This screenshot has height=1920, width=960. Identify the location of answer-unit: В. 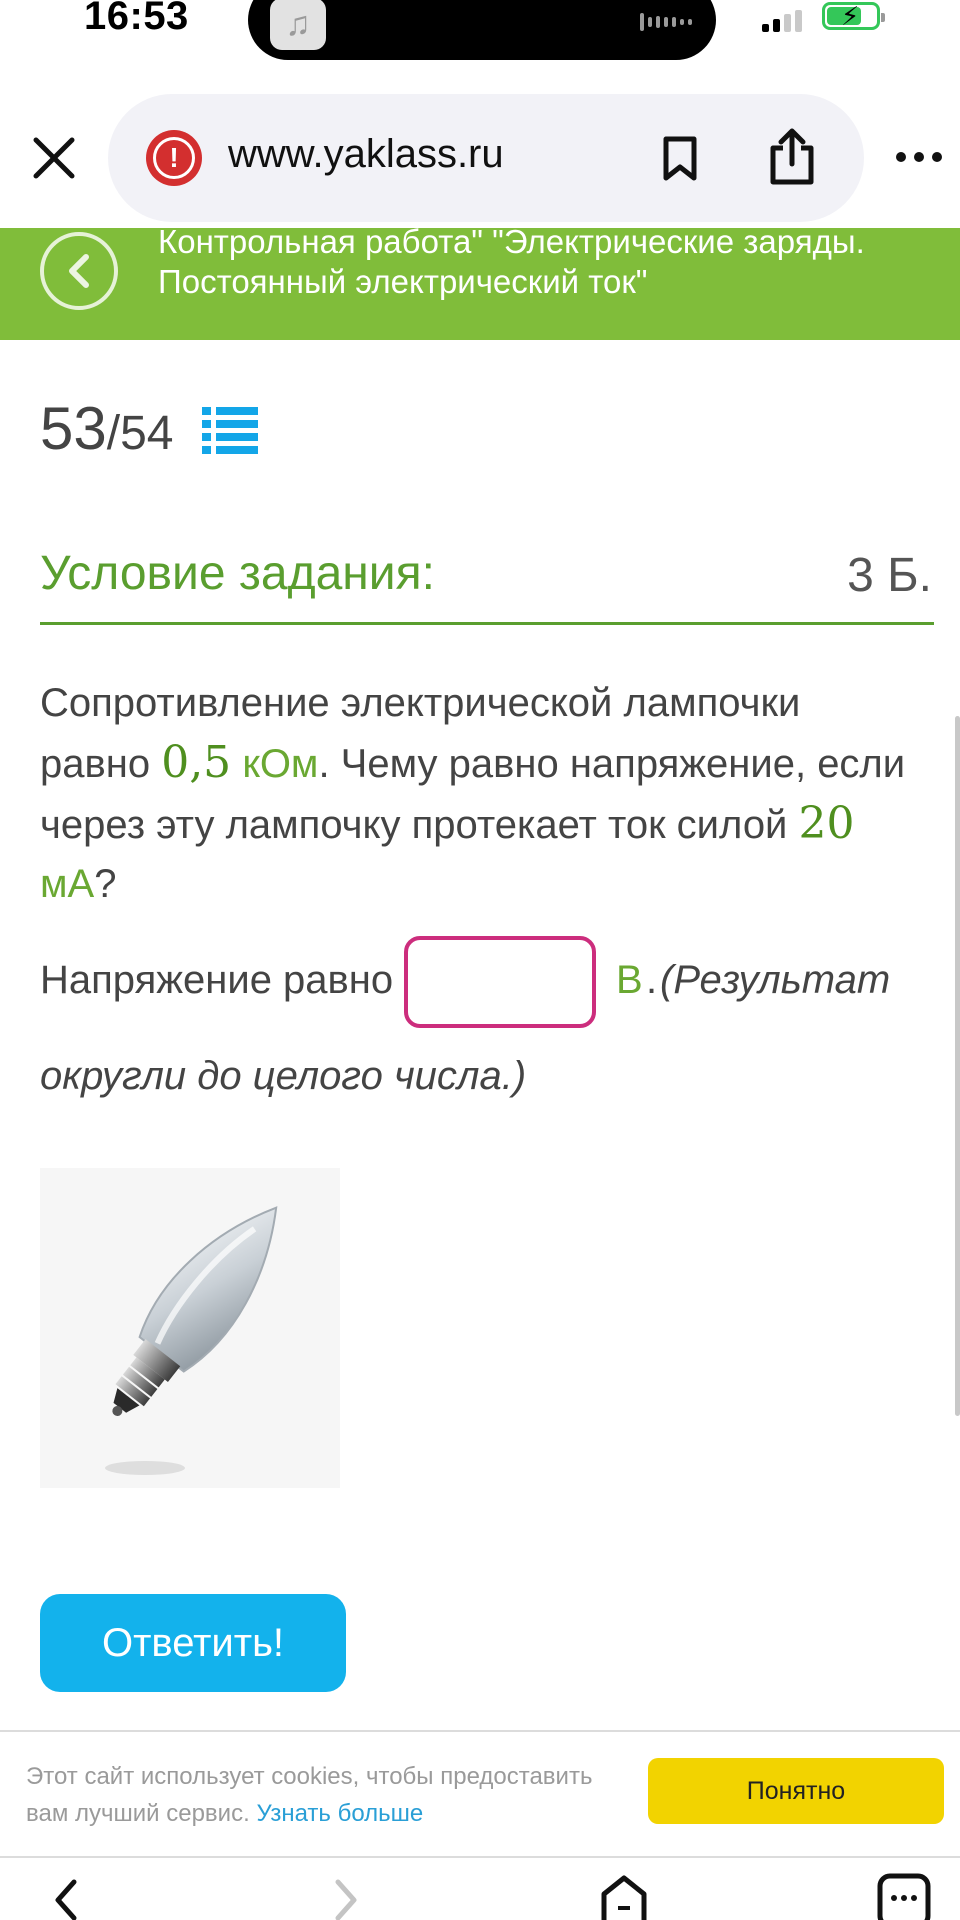
(629, 980).